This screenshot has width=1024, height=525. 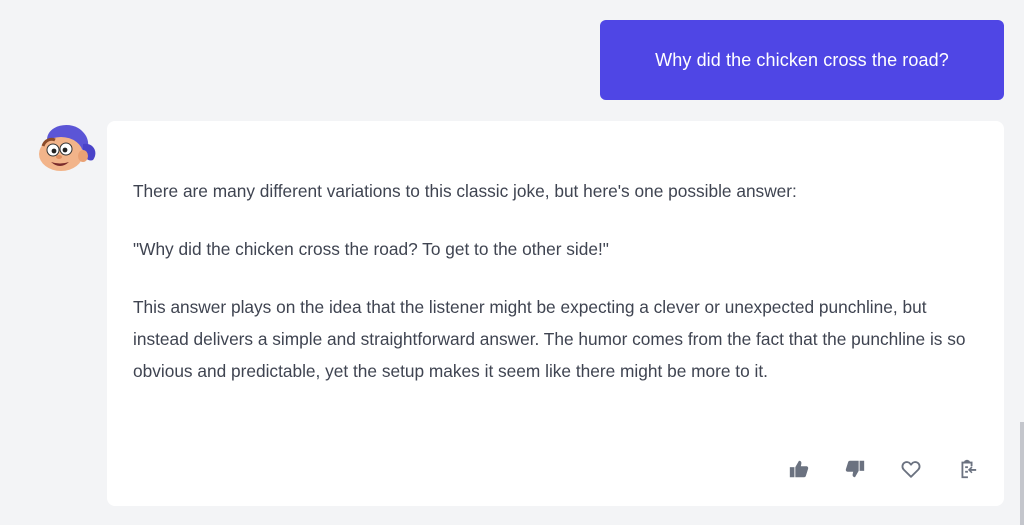 What do you see at coordinates (799, 469) in the screenshot?
I see `thumbs-up-icon` at bounding box center [799, 469].